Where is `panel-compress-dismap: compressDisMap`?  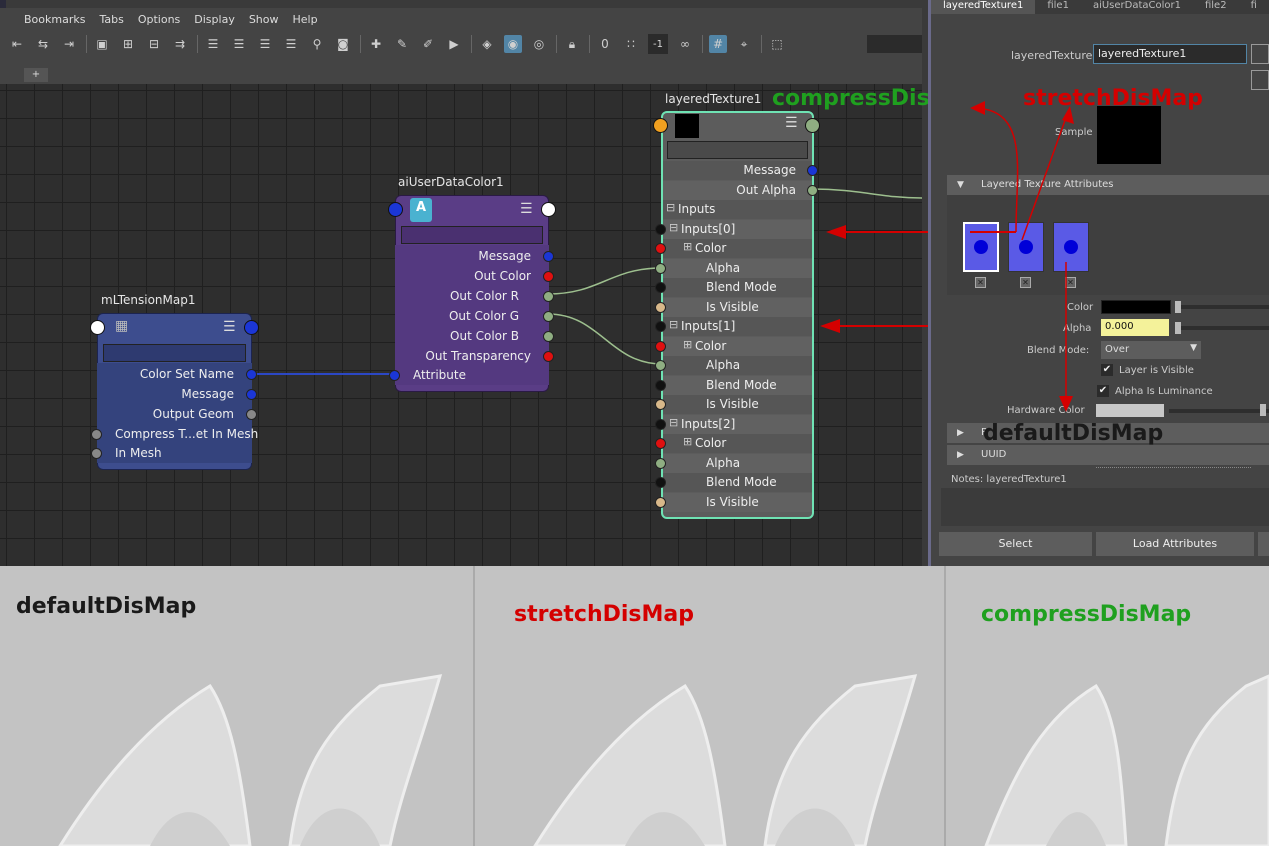 panel-compress-dismap: compressDisMap is located at coordinates (1107, 706).